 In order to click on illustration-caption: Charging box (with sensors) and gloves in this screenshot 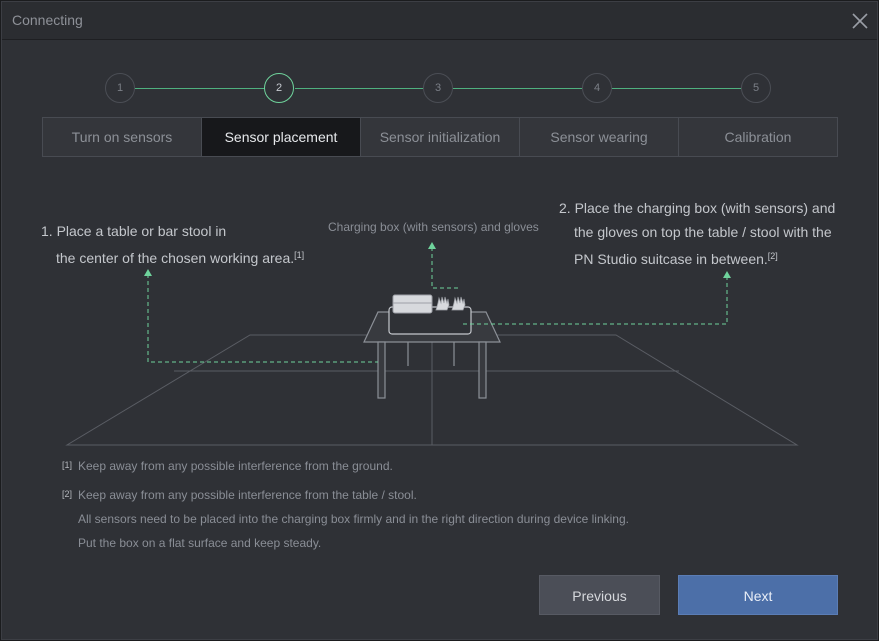, I will do `click(433, 227)`.